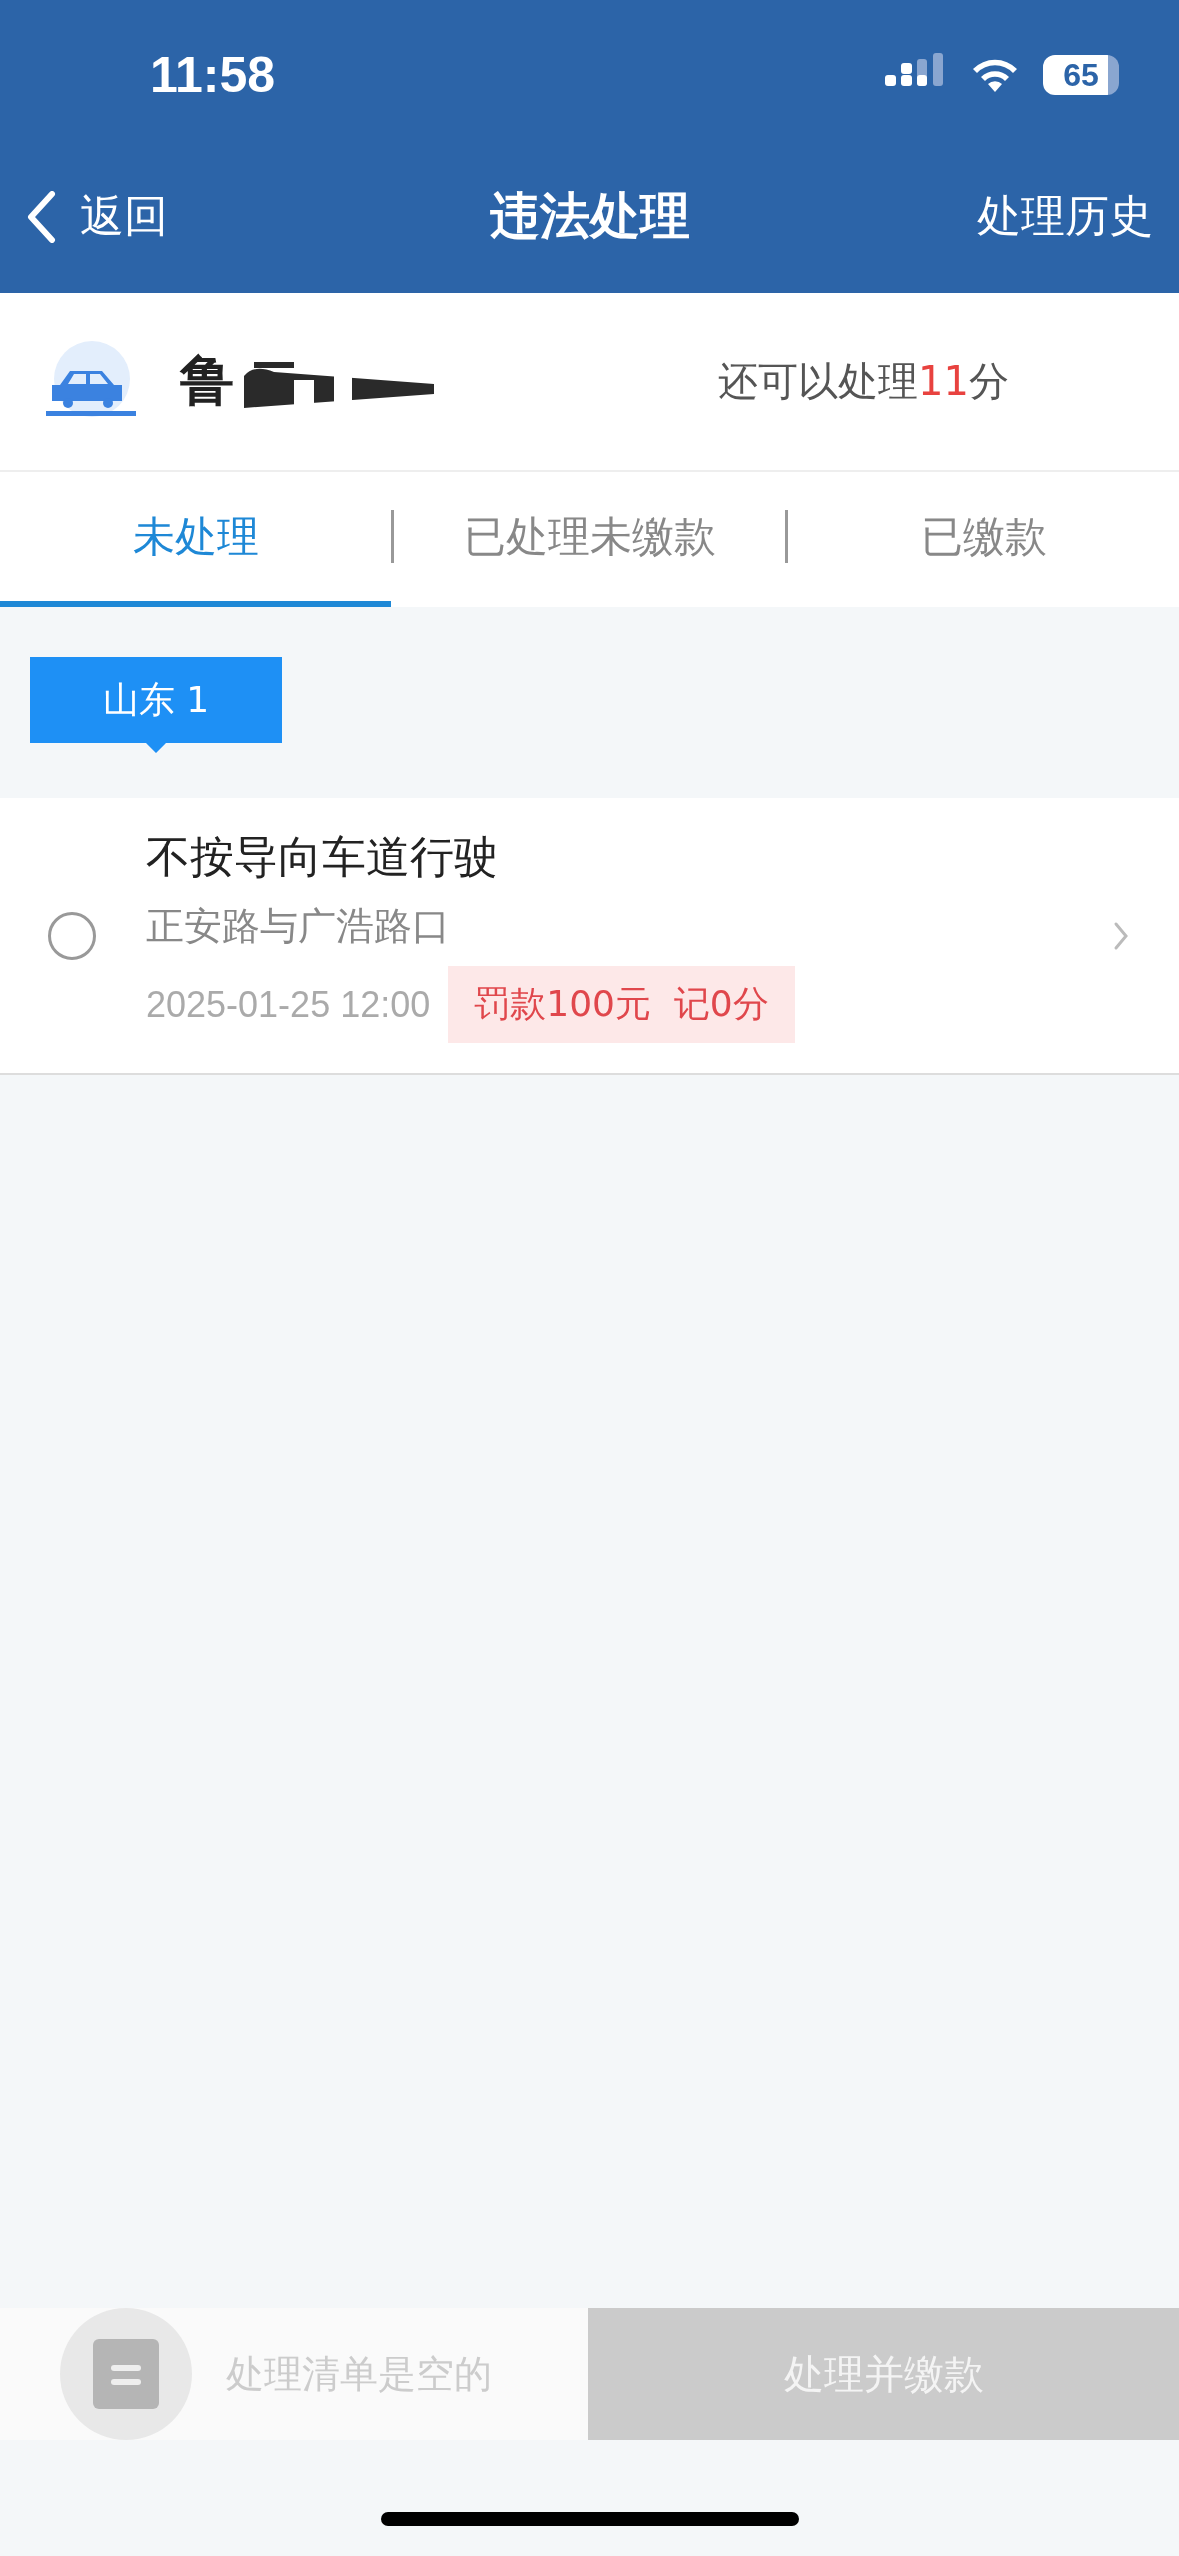  Describe the element at coordinates (288, 1004) in the screenshot. I see `violation-time: 2025-01-25 12:00` at that location.